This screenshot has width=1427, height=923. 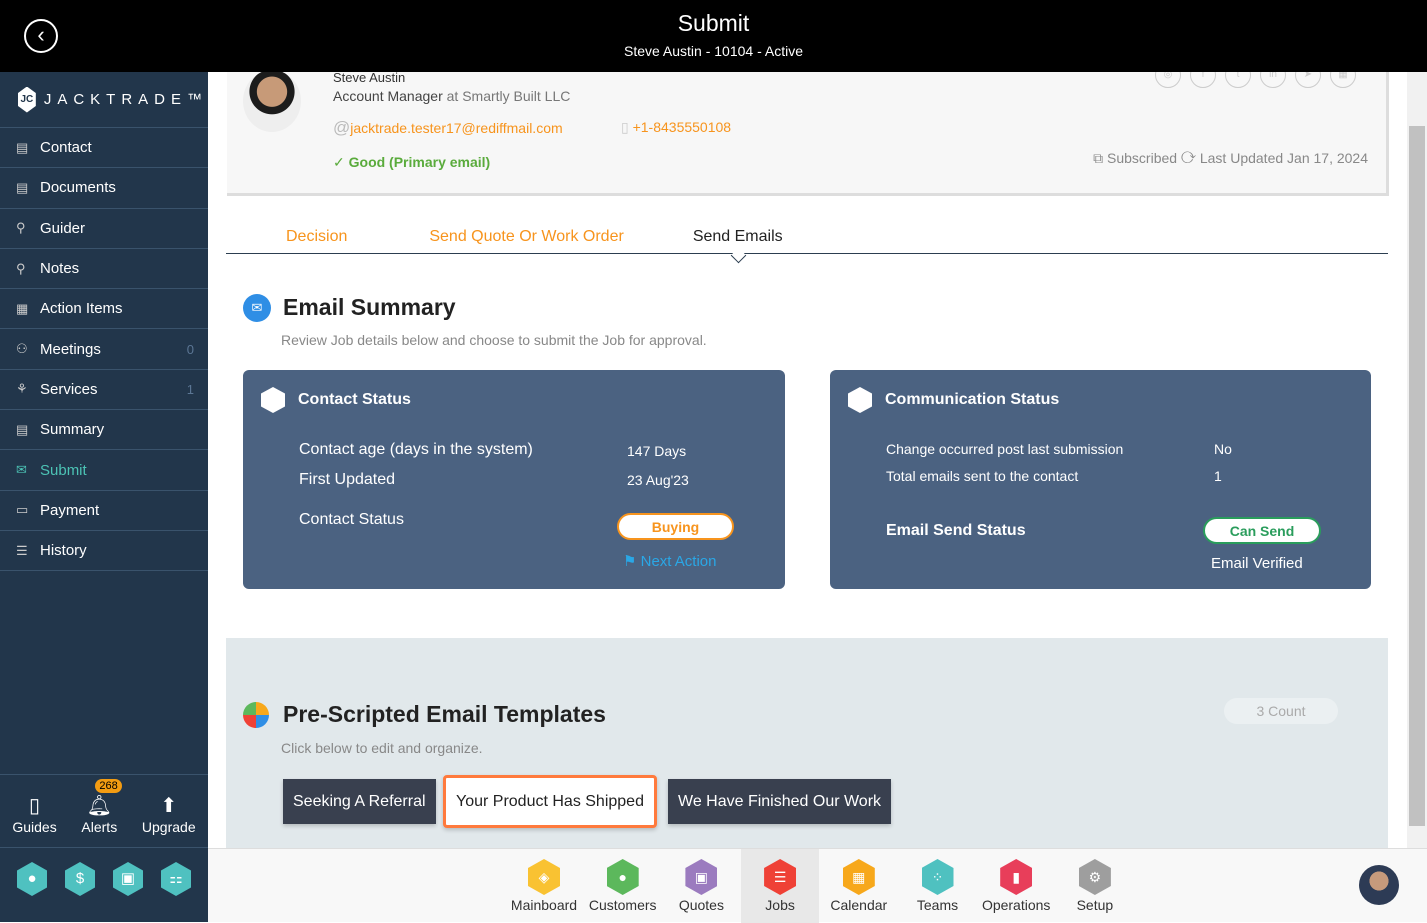 I want to click on sidebar-item-label: Services, so click(x=69, y=389).